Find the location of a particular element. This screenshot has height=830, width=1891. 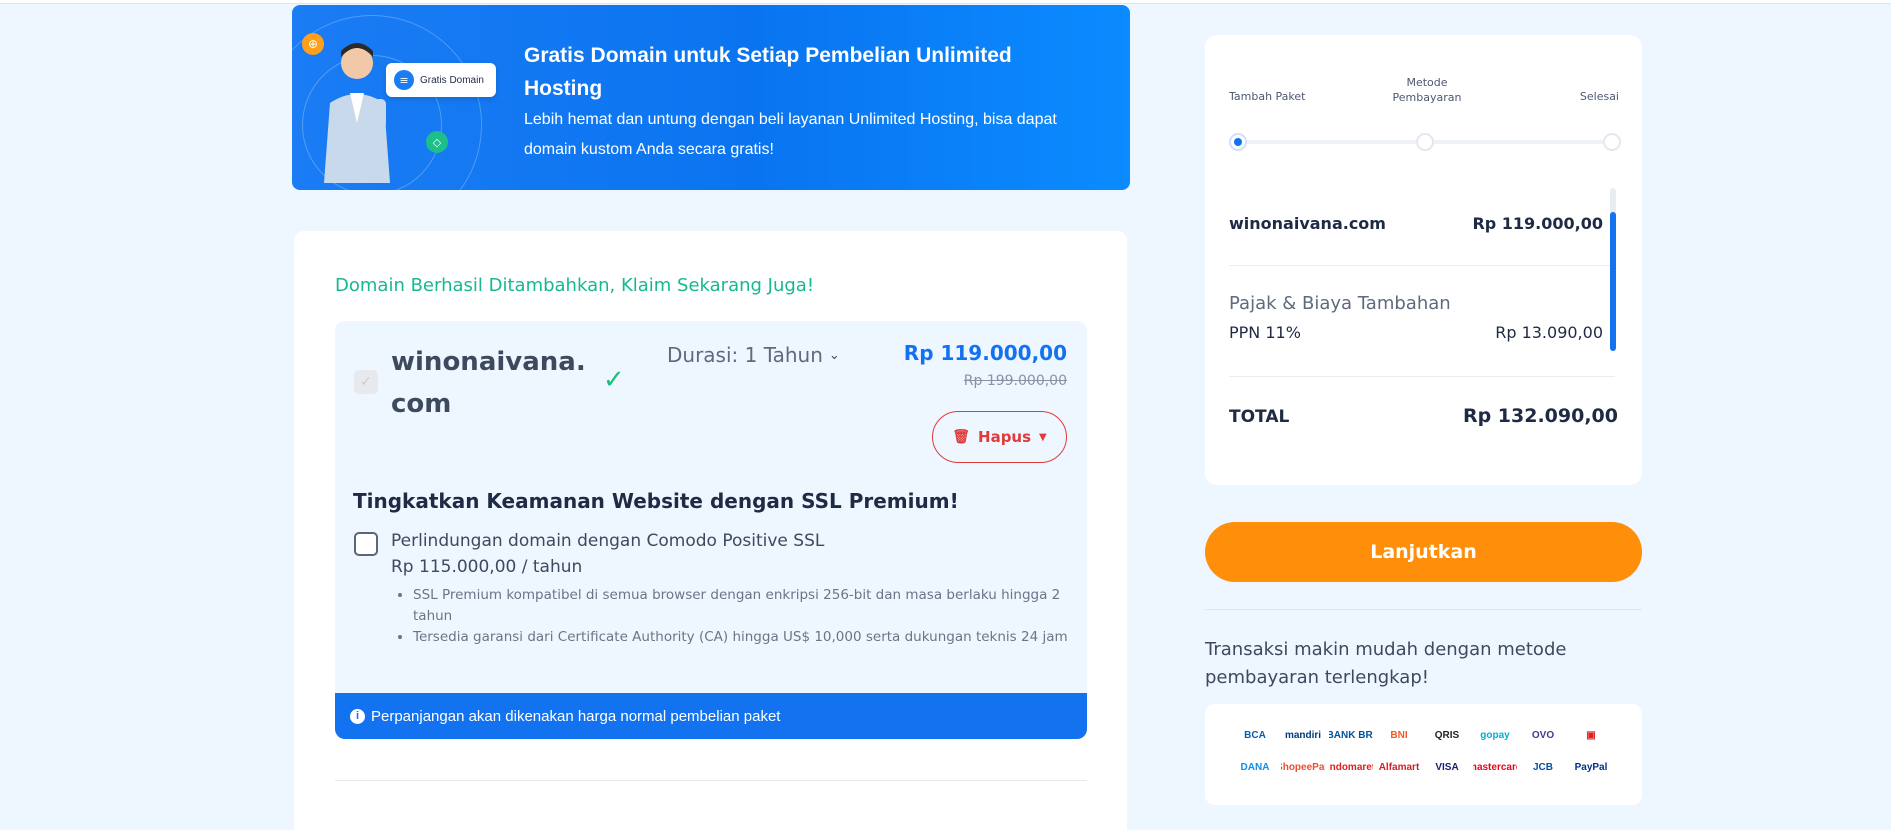

ssl-option-price: Rp 115.000,00 / tahun is located at coordinates (487, 567).